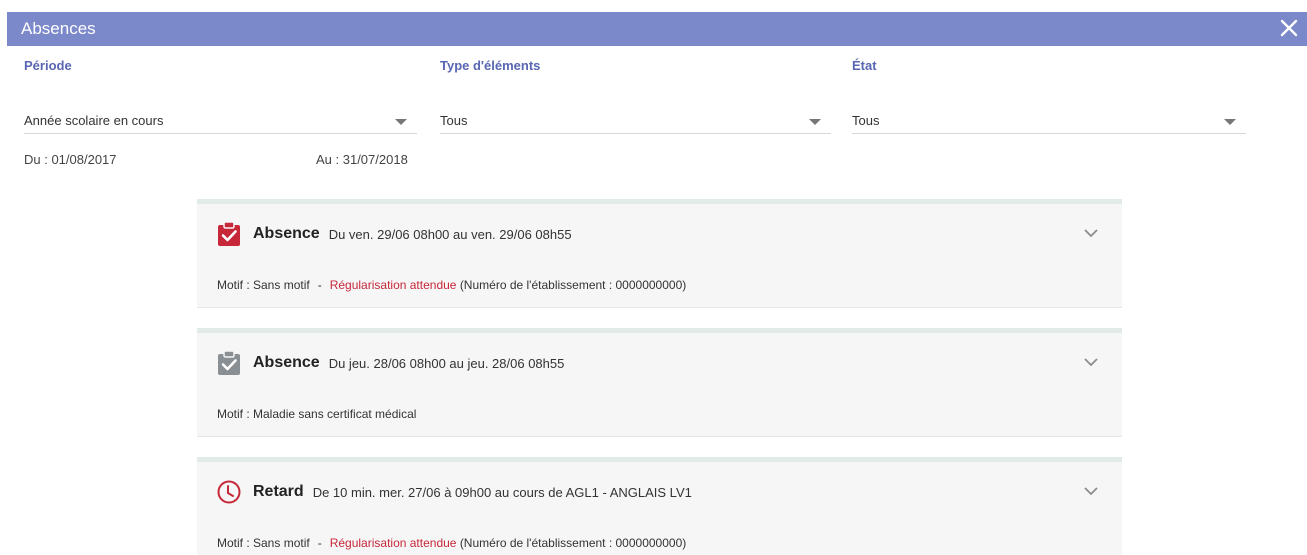 This screenshot has height=555, width=1307. Describe the element at coordinates (1049, 121) in the screenshot. I see `etat-select: Tous` at that location.